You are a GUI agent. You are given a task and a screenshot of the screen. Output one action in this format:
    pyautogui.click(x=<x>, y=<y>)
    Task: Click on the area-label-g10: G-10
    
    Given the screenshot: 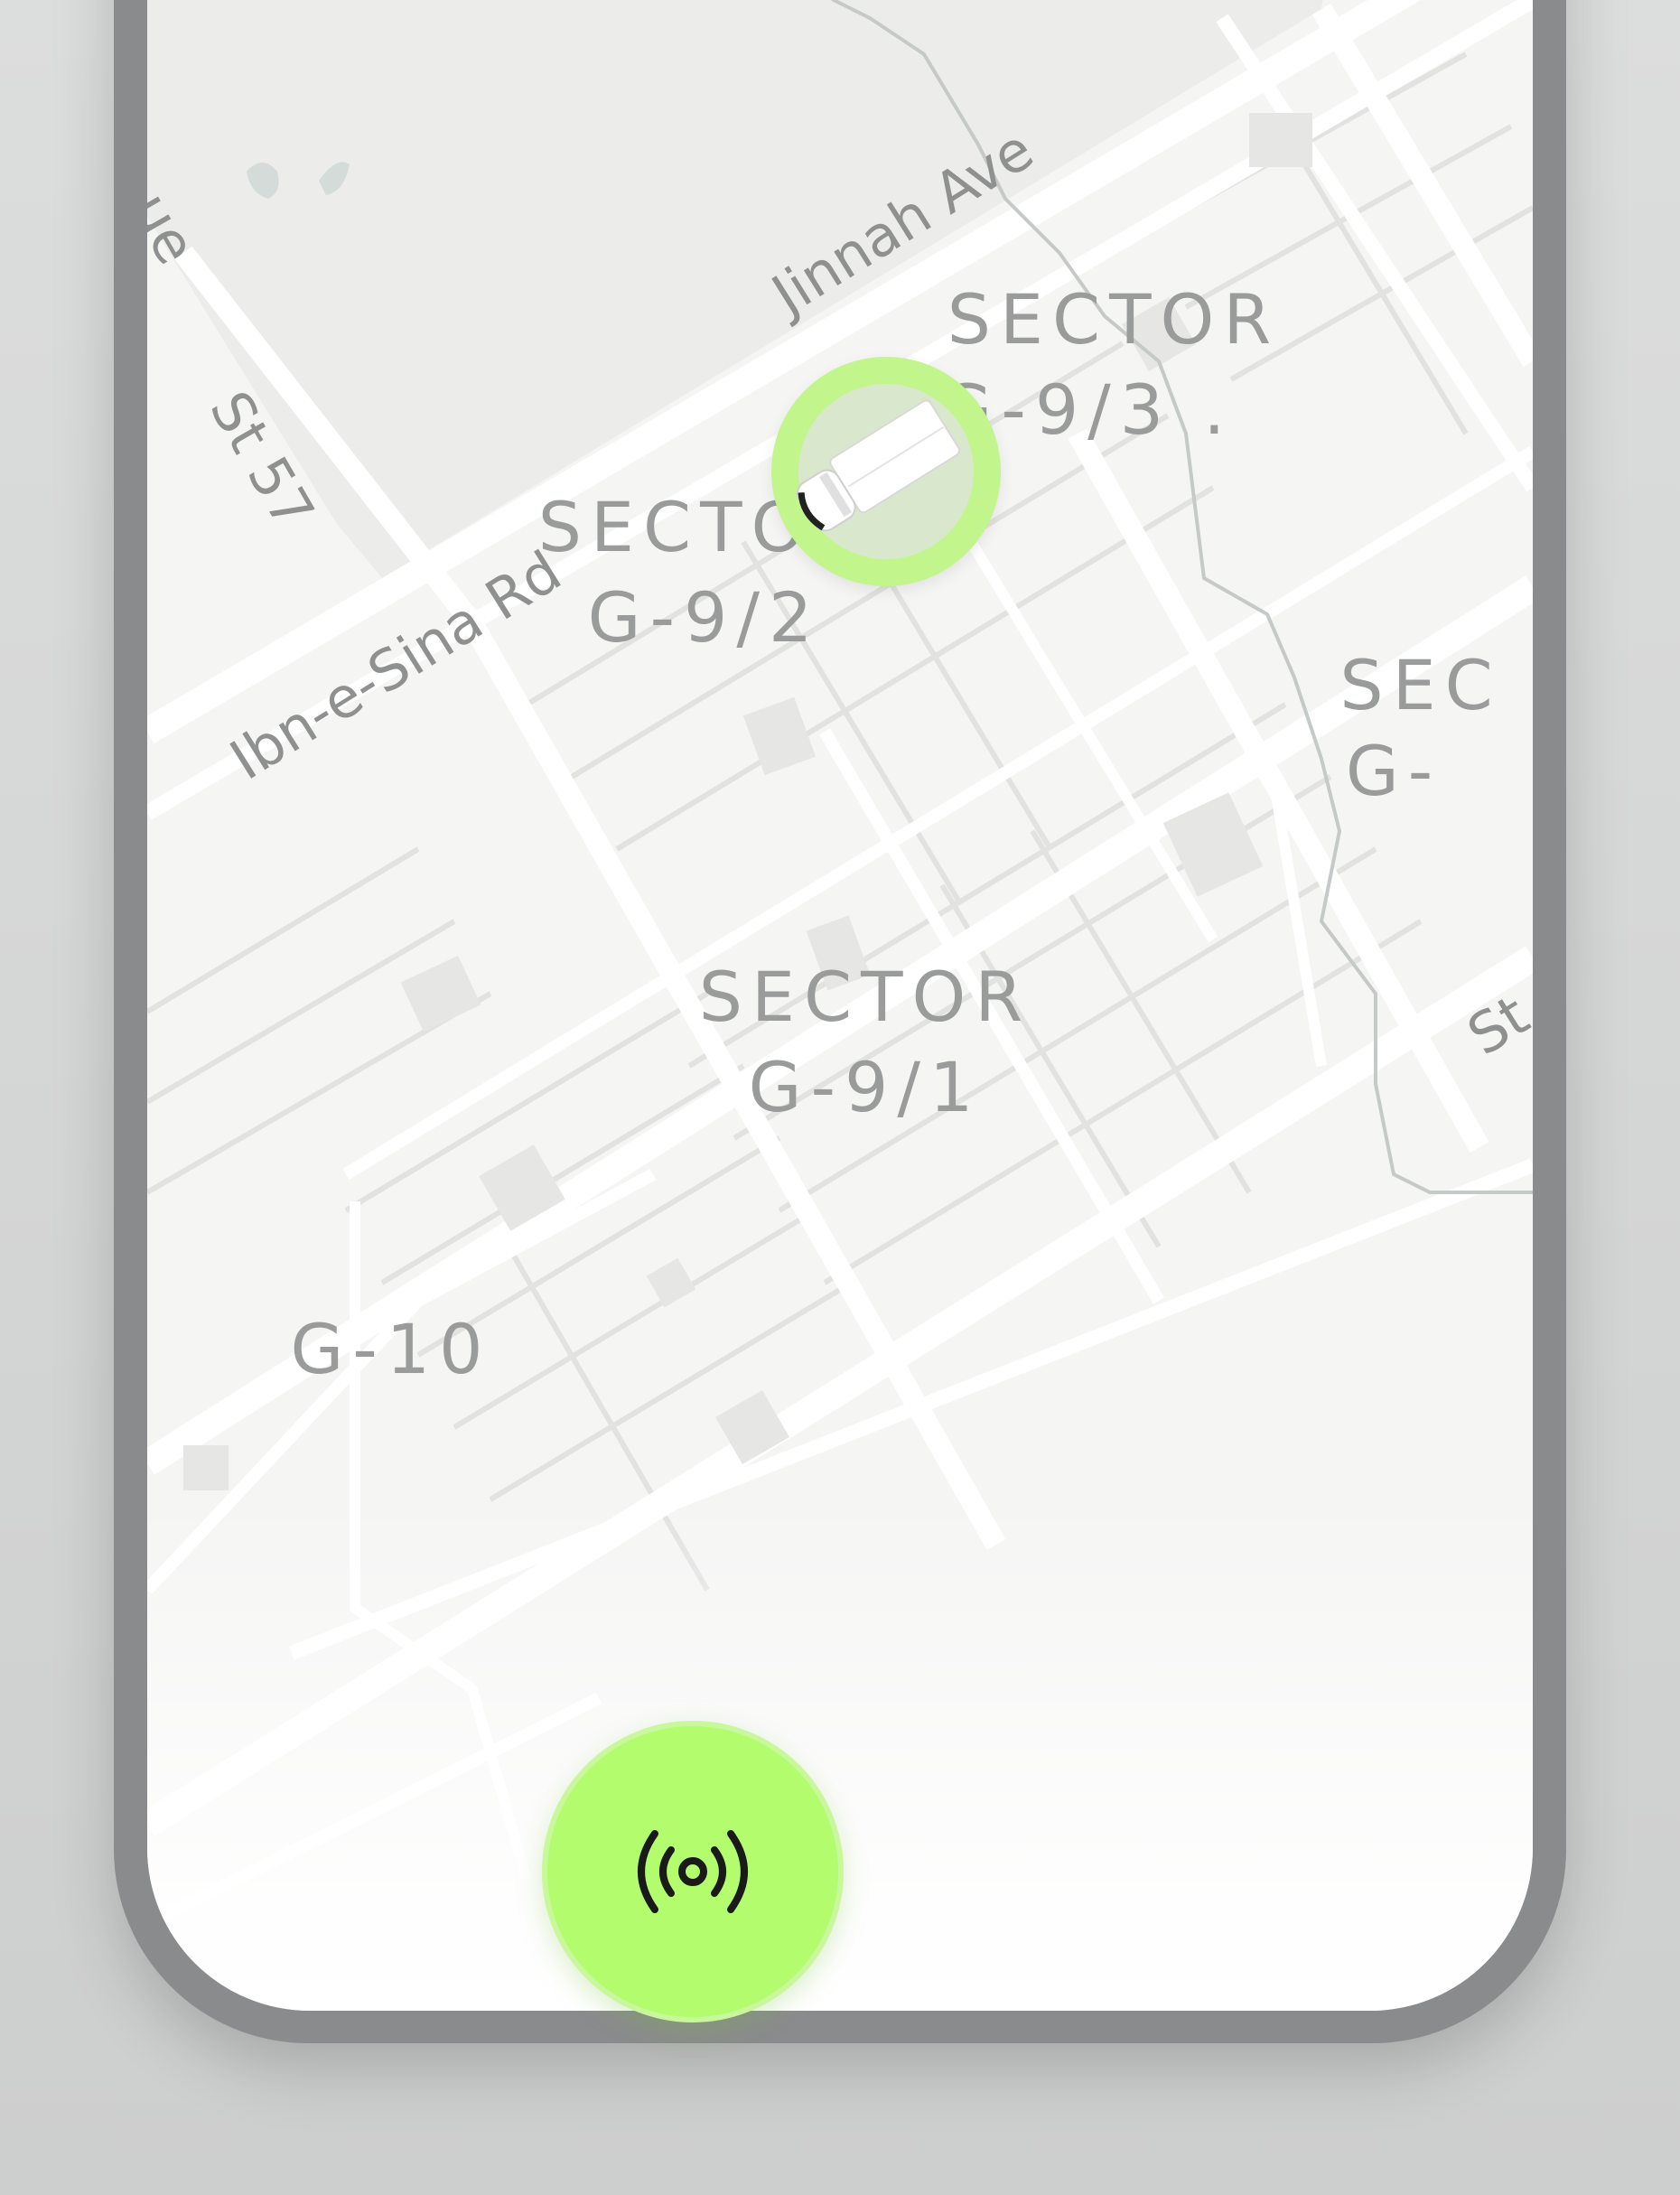 What is the action you would take?
    pyautogui.click(x=390, y=1349)
    